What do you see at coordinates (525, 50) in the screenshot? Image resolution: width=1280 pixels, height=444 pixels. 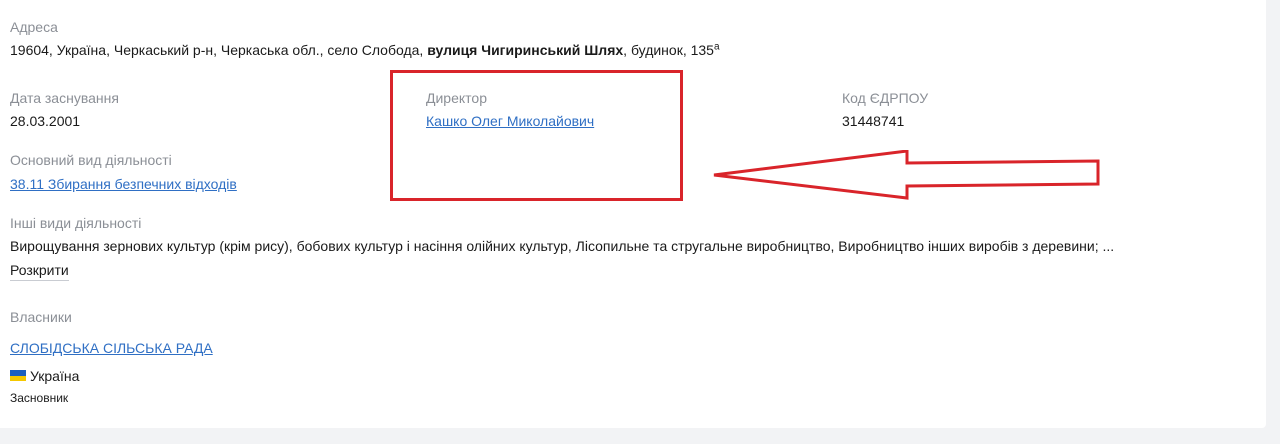 I see `address-street: вулиця Чигиринський Шлях` at bounding box center [525, 50].